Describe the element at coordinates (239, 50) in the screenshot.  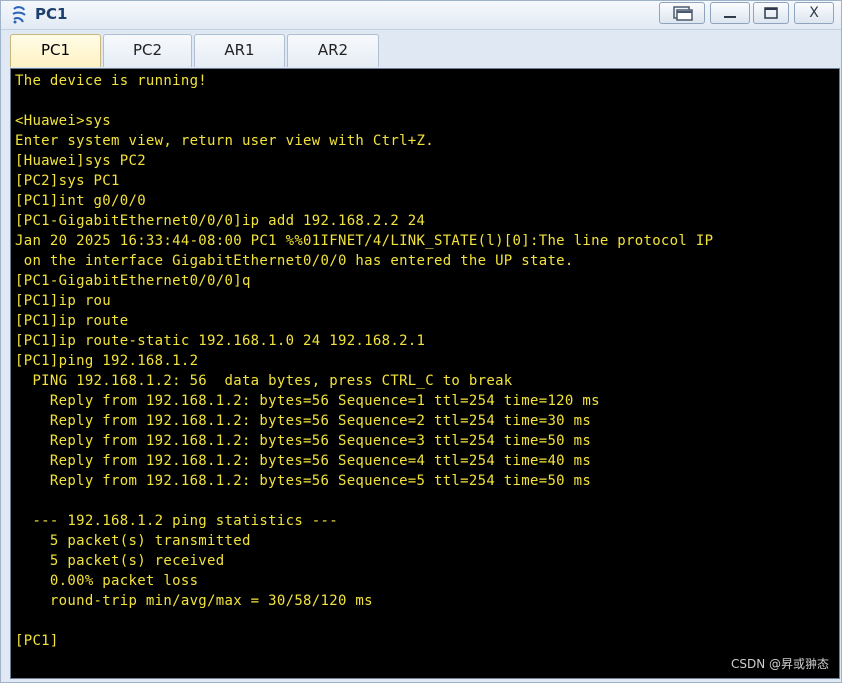
I see `tab-ar1: AR1` at that location.